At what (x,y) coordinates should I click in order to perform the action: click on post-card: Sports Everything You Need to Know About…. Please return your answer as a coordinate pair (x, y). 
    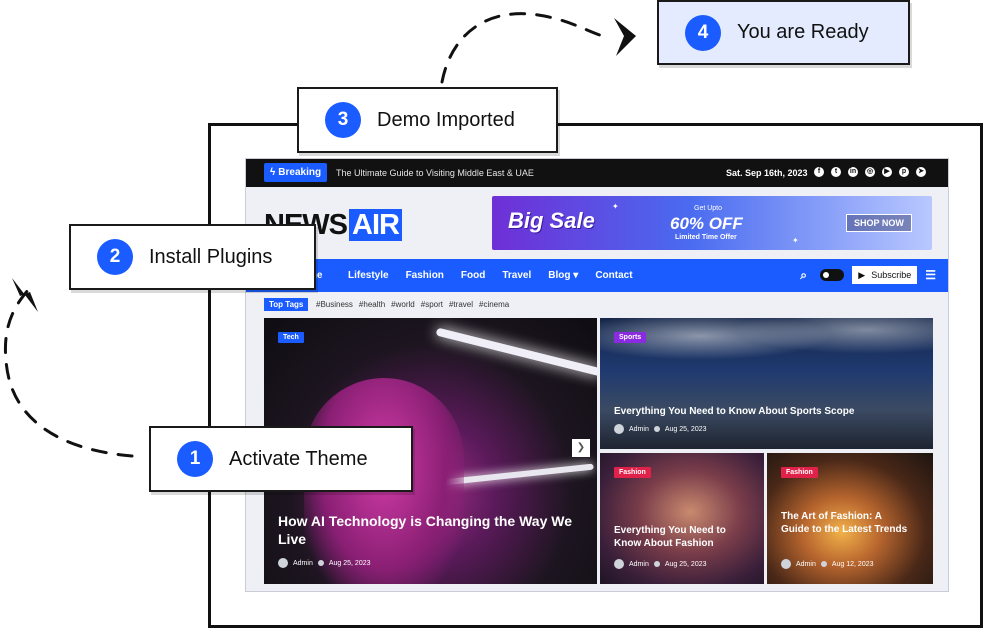
    Looking at the image, I should click on (766, 383).